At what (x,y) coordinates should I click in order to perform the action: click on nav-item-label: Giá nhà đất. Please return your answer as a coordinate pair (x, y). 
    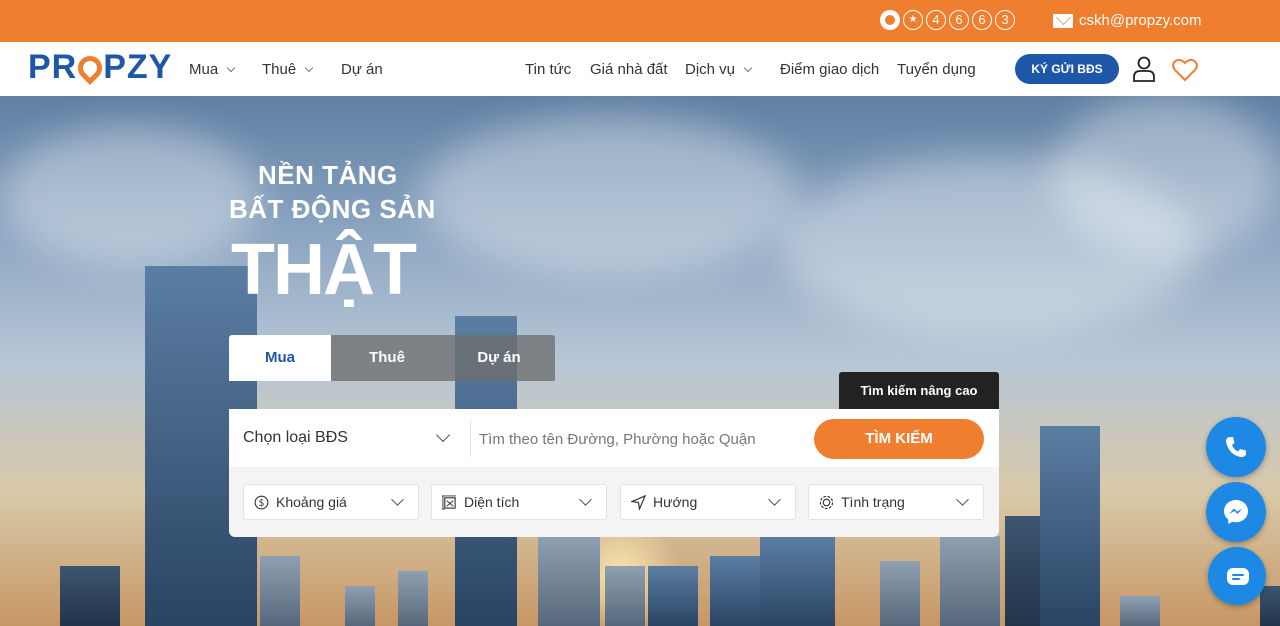
    Looking at the image, I should click on (629, 69).